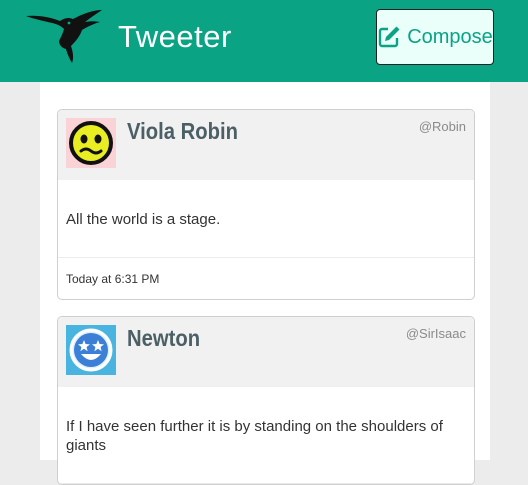  I want to click on author-handle: @SirIsaac, so click(435, 333).